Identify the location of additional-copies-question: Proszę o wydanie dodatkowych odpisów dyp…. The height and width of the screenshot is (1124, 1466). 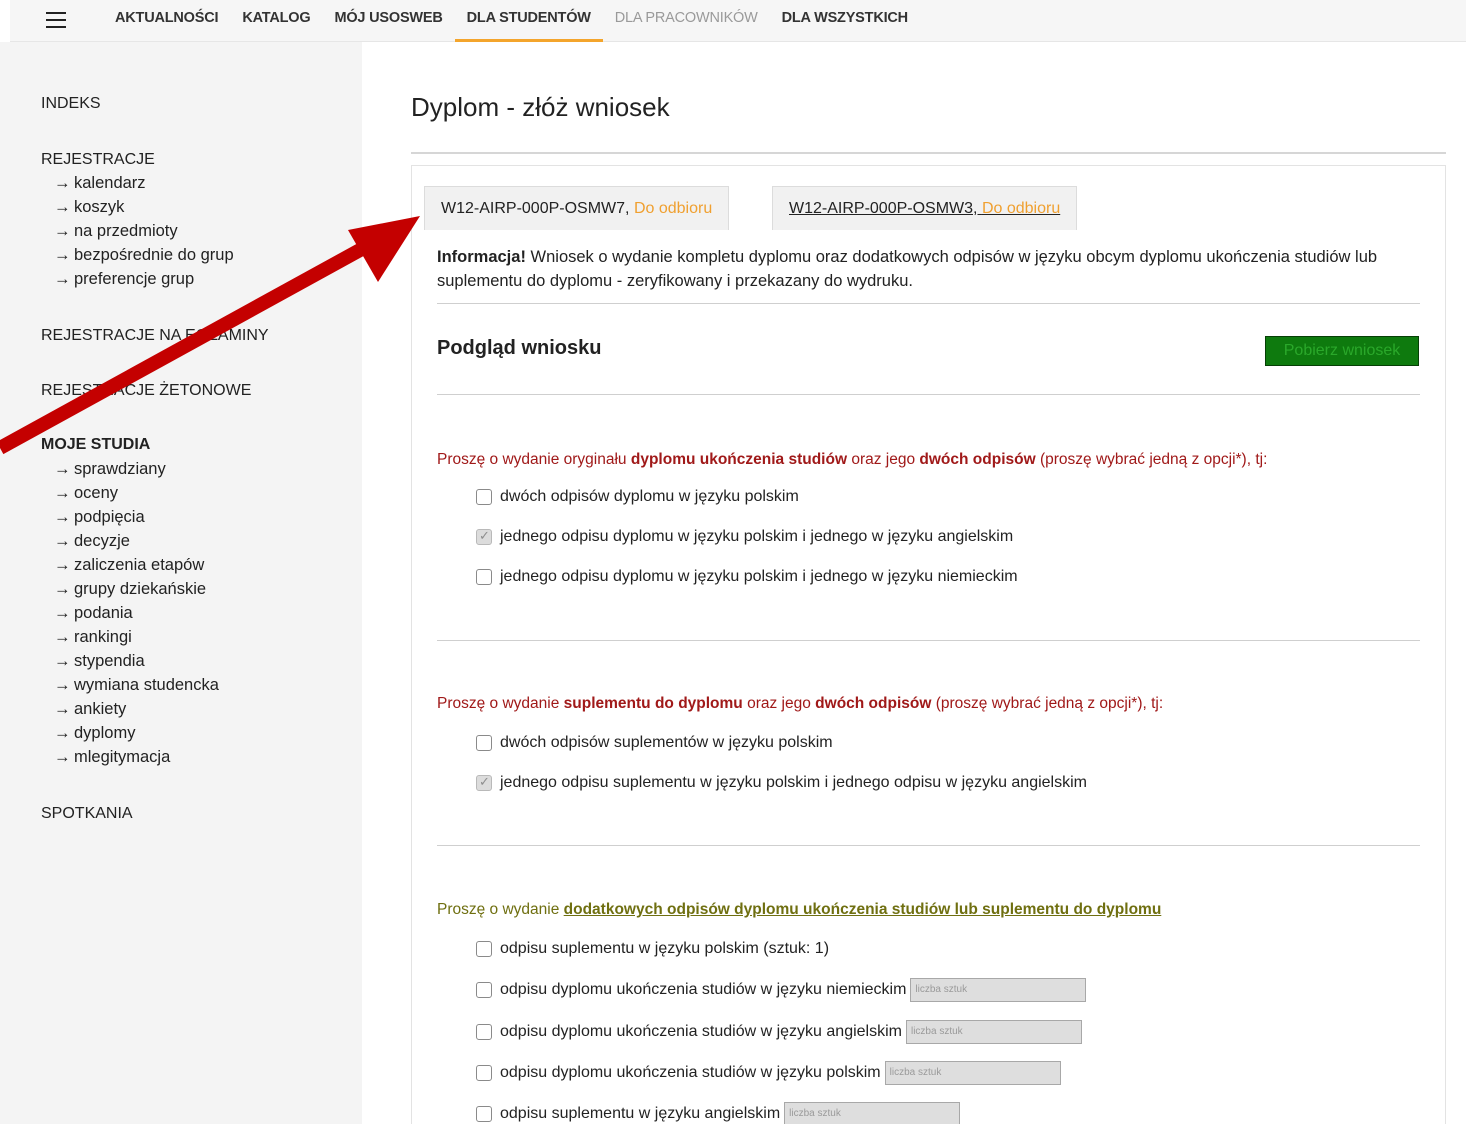
(799, 909).